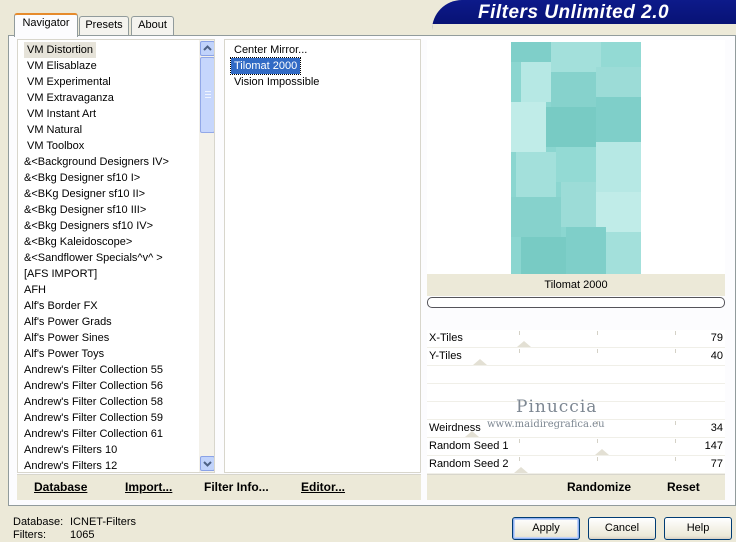 This screenshot has width=736, height=542. What do you see at coordinates (576, 339) in the screenshot?
I see `param-row: X-Tiles 79` at bounding box center [576, 339].